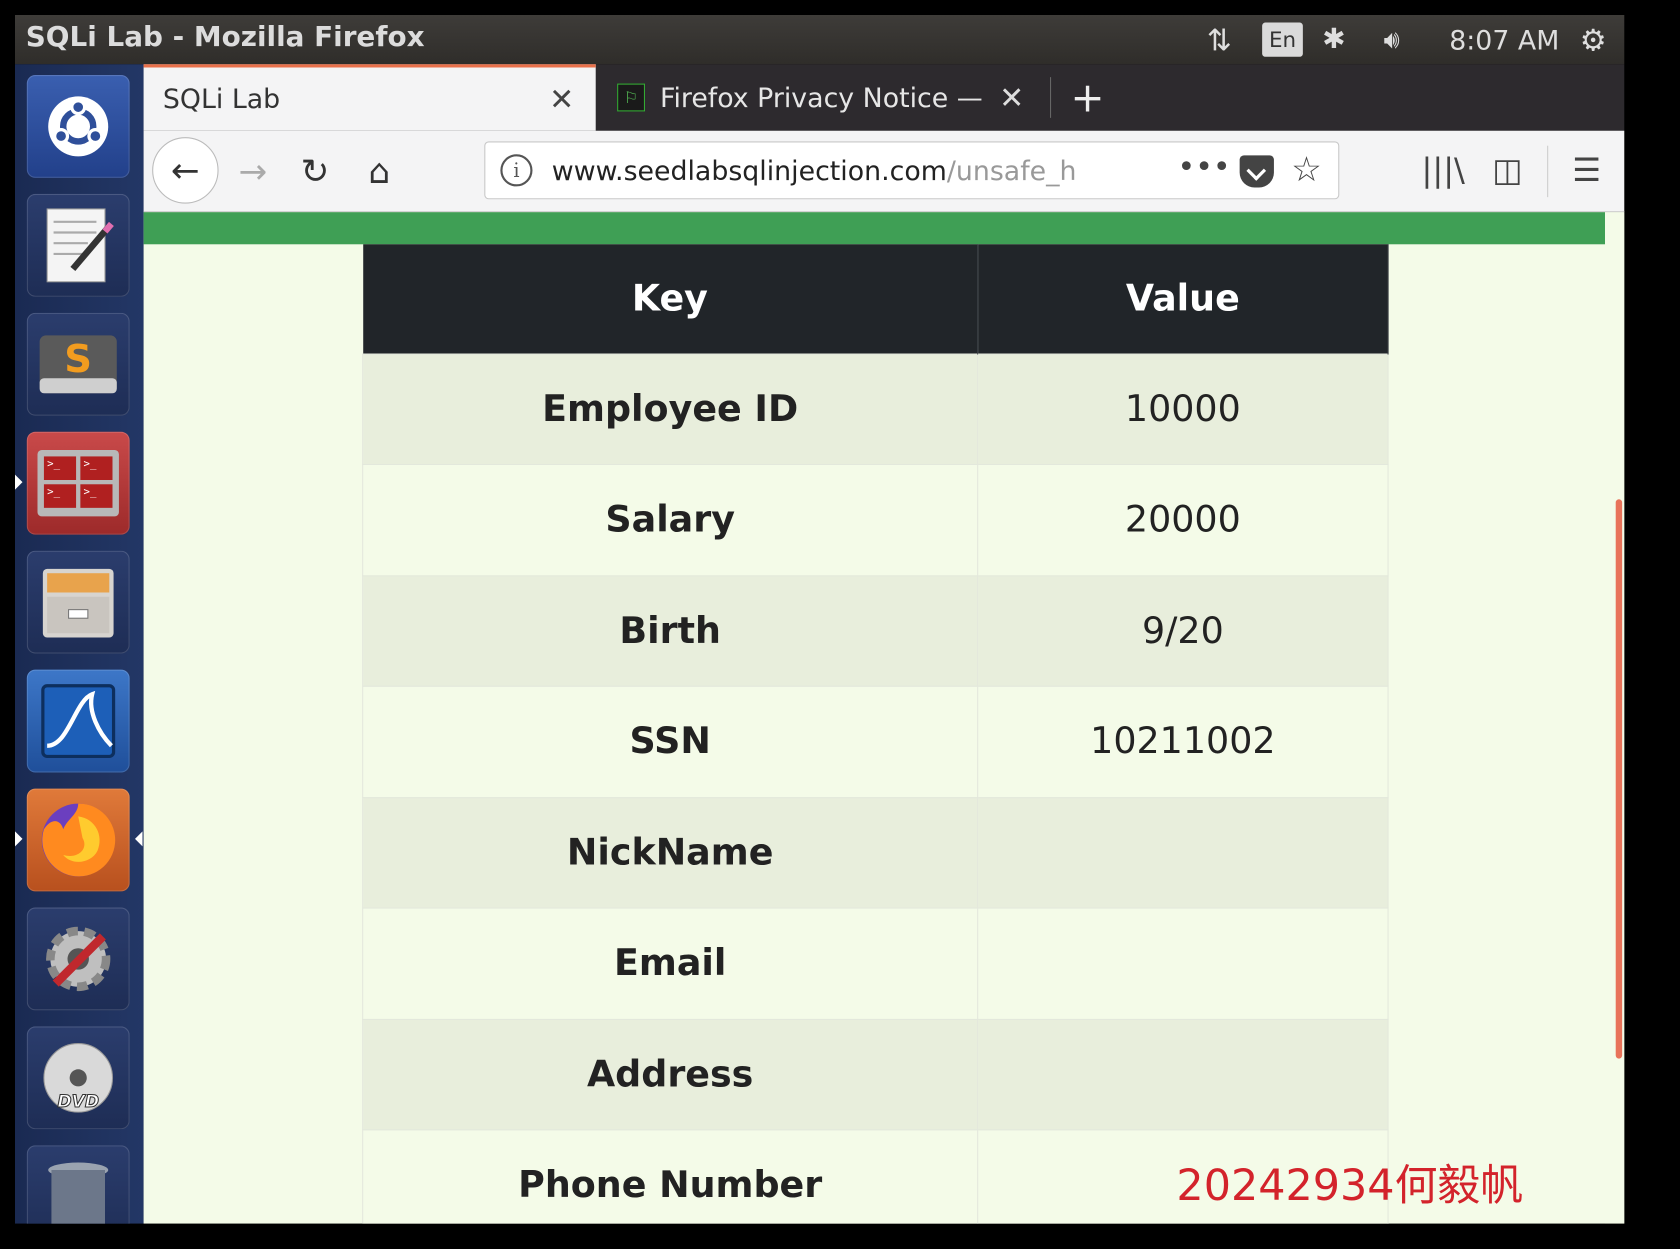  What do you see at coordinates (1282, 39) in the screenshot?
I see `keyboard-language-indicator: En` at bounding box center [1282, 39].